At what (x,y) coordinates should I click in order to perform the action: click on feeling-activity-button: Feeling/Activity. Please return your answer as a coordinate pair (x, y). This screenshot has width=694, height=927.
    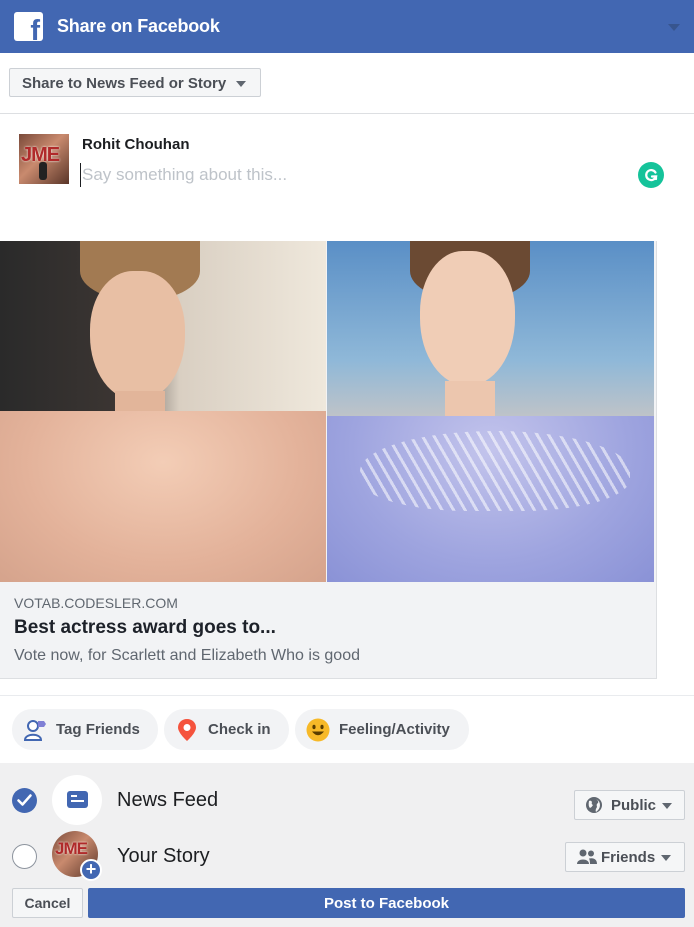
    Looking at the image, I should click on (382, 729).